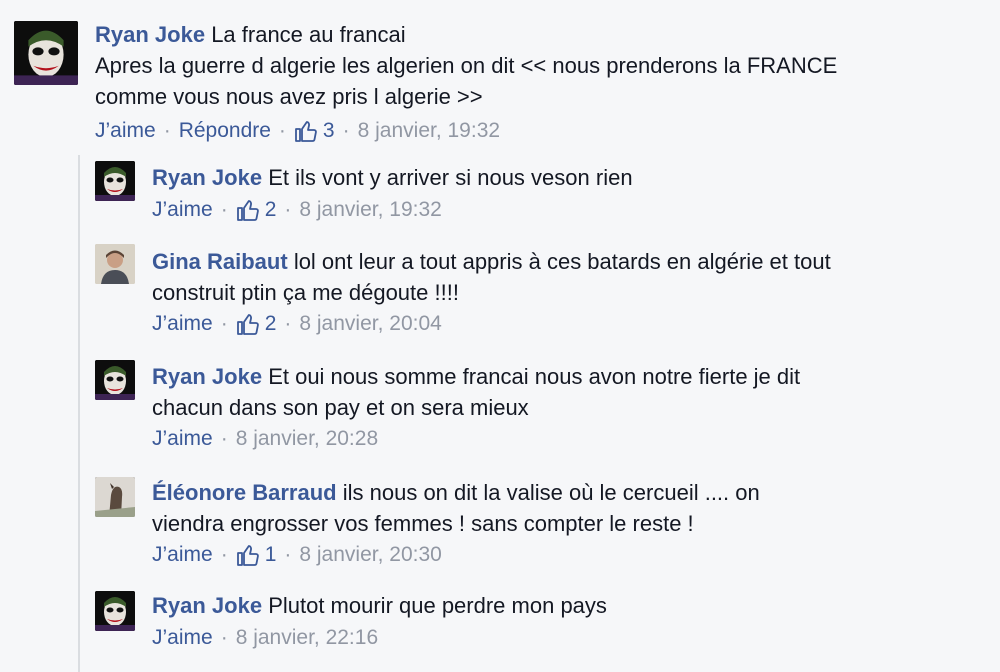  Describe the element at coordinates (244, 492) in the screenshot. I see `comment-author: Éléonore Barraud` at that location.